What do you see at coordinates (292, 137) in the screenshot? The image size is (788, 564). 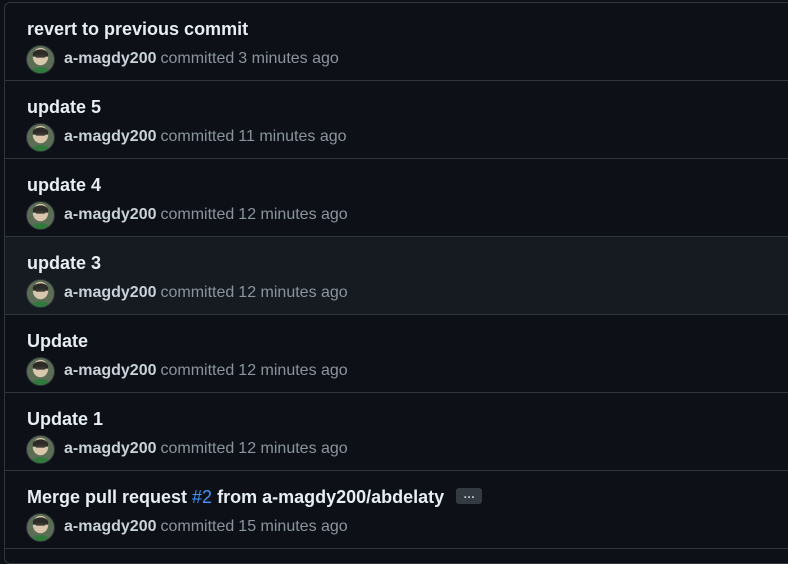 I see `commit-time: 11 minutes ago` at bounding box center [292, 137].